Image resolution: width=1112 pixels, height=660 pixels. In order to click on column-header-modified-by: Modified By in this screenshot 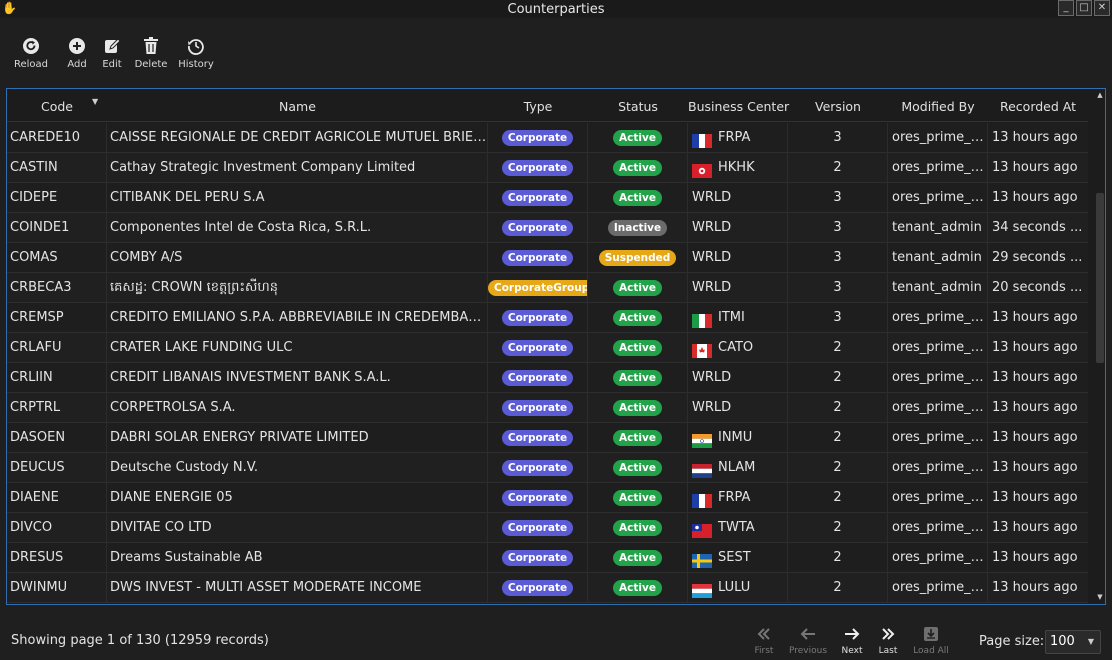, I will do `click(938, 105)`.